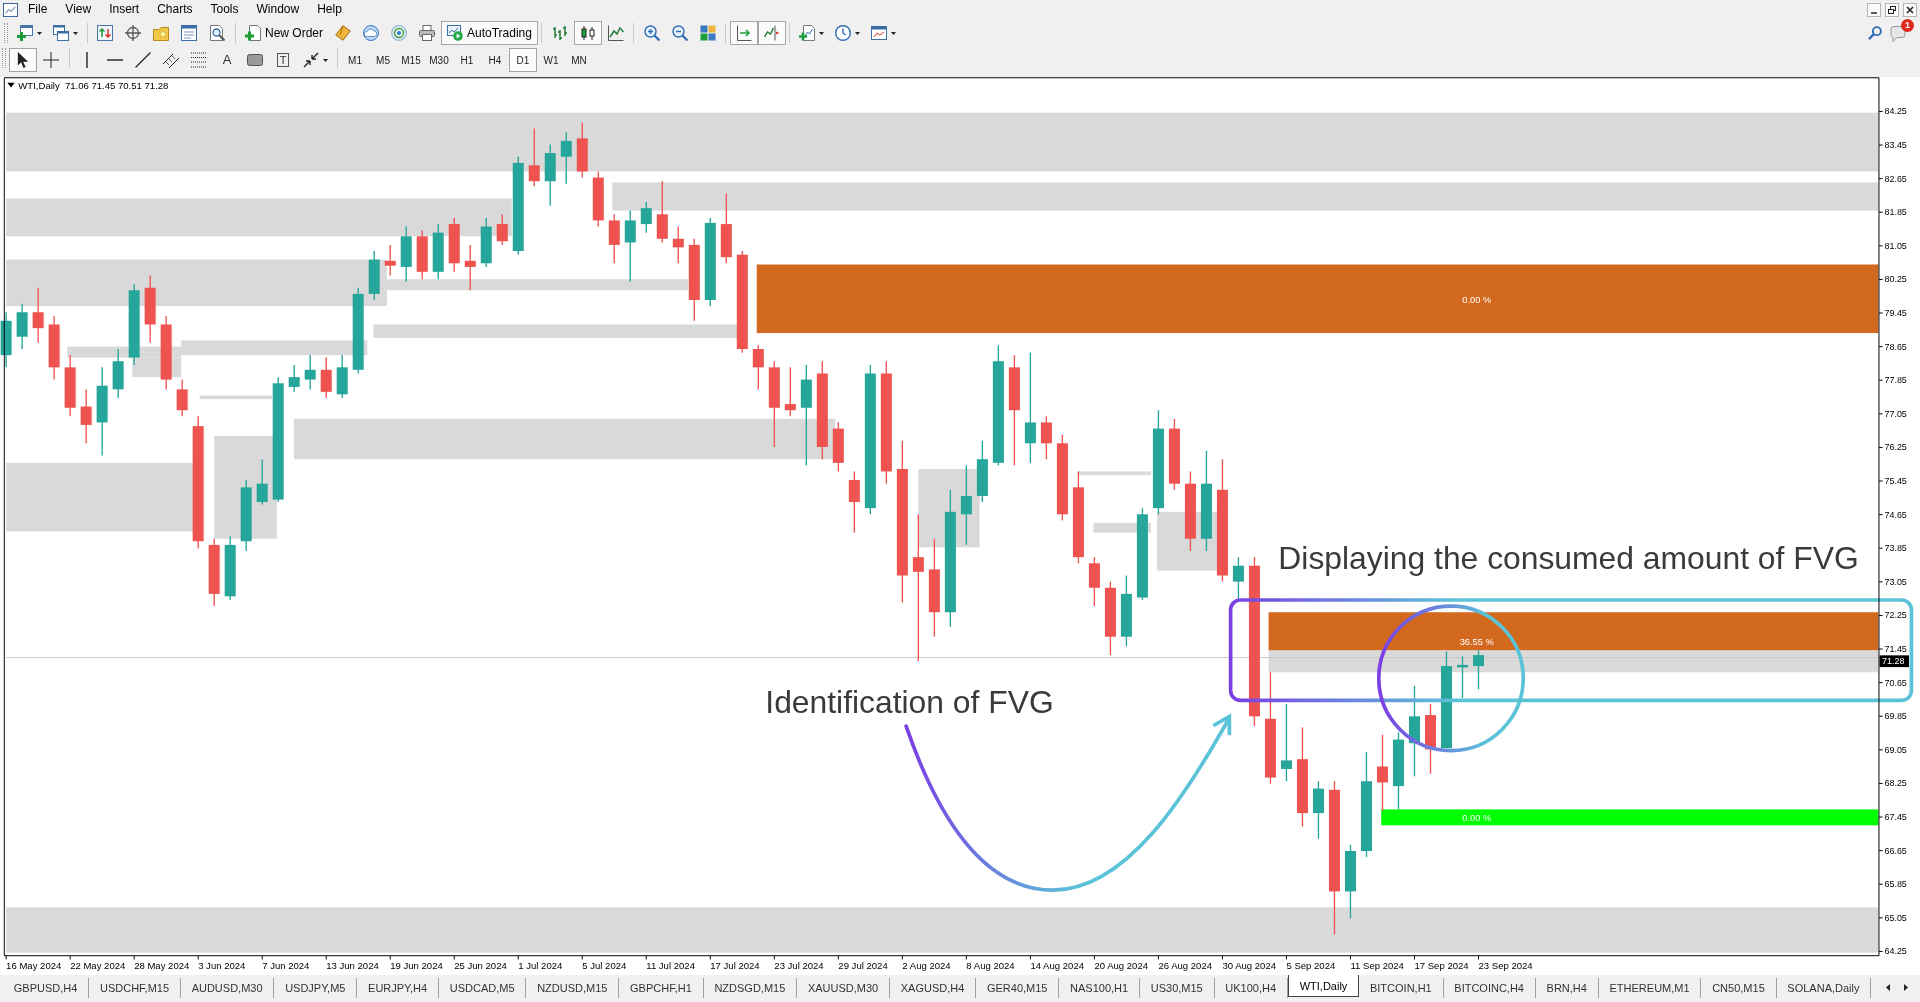 The image size is (1920, 1002). I want to click on zoom-out-icon, so click(679, 33).